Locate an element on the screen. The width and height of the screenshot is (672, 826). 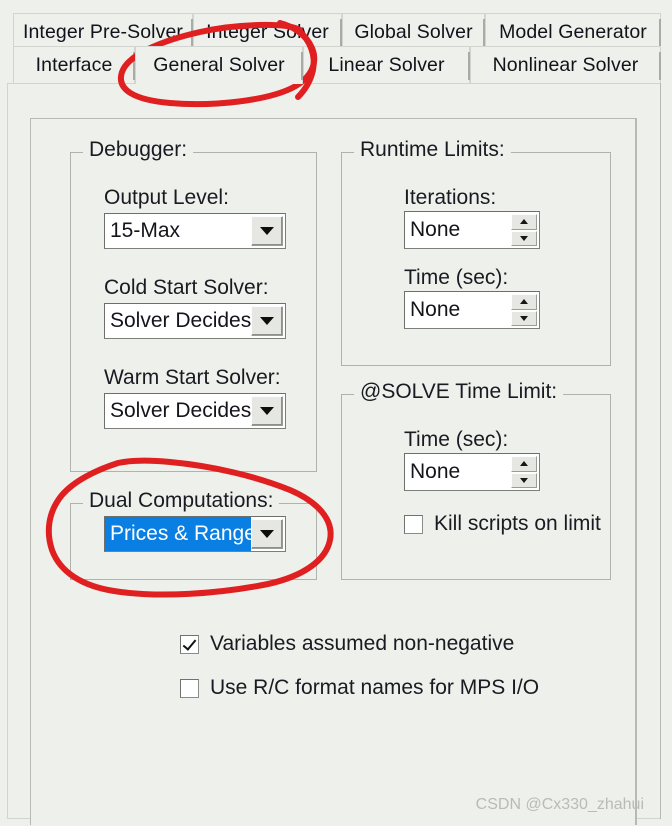
label-warm-start-solver: Warm Start Solver: is located at coordinates (192, 377).